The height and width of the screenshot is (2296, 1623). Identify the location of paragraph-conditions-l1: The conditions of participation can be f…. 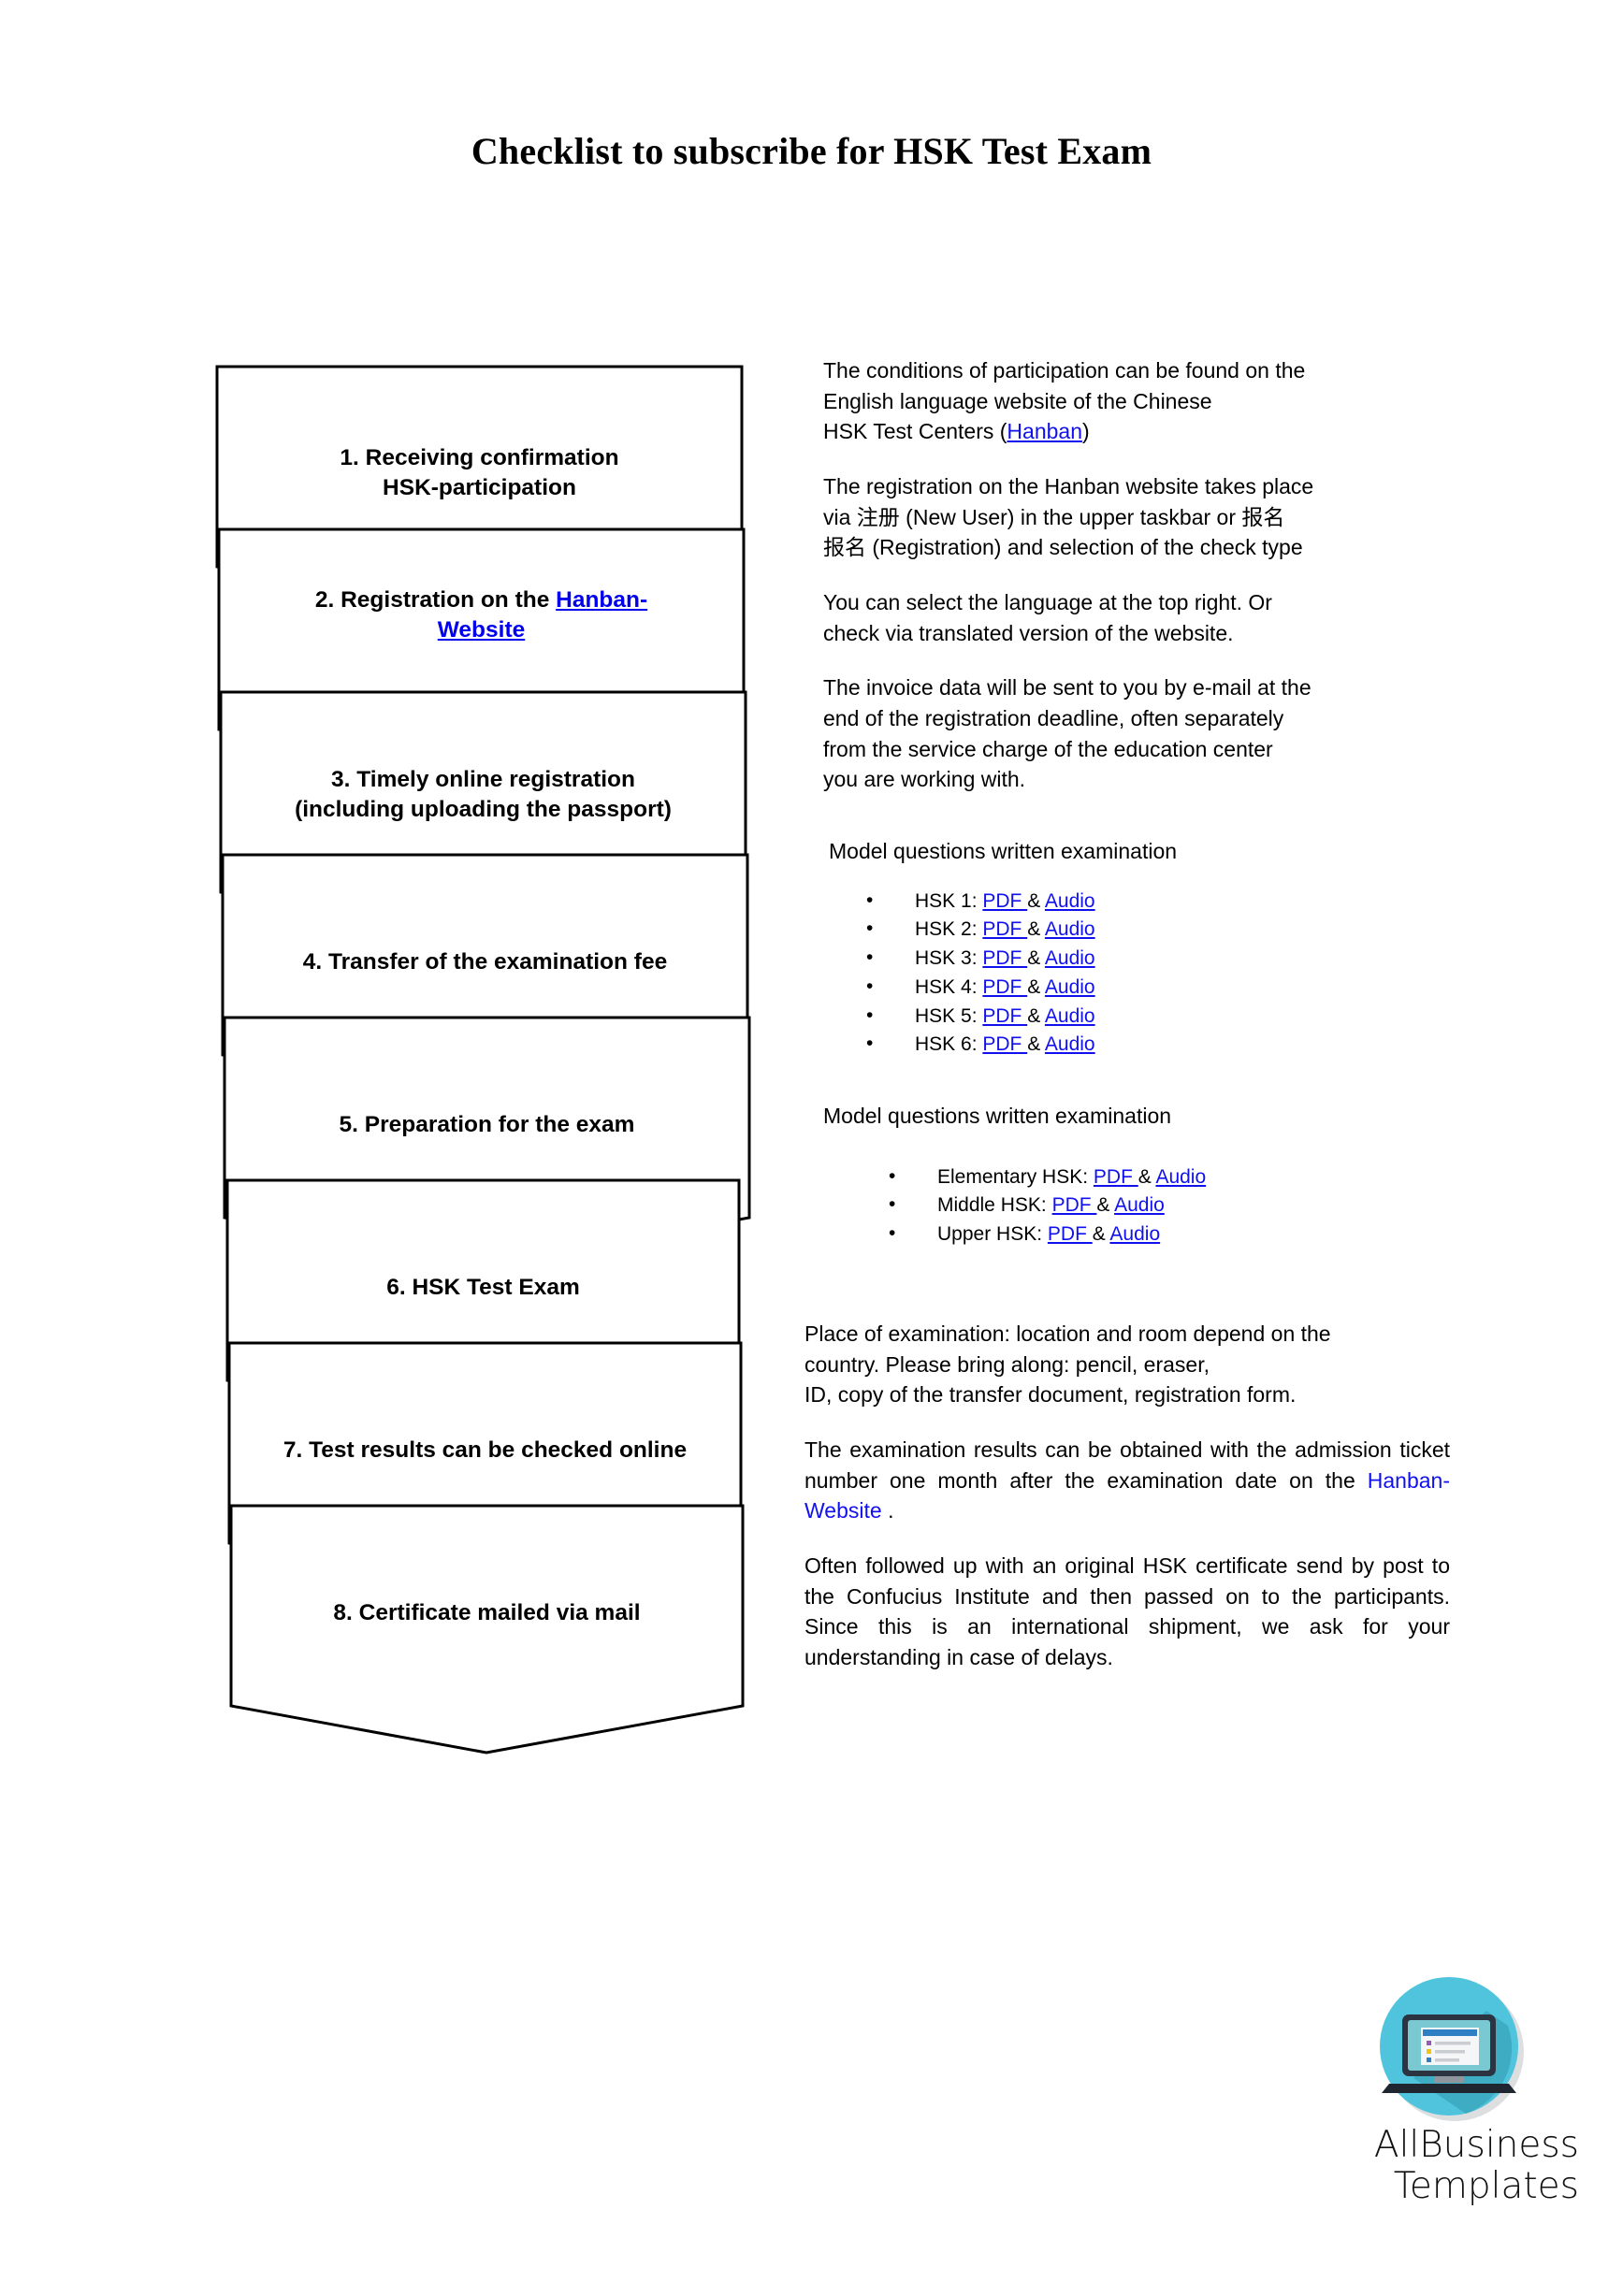
(1064, 370).